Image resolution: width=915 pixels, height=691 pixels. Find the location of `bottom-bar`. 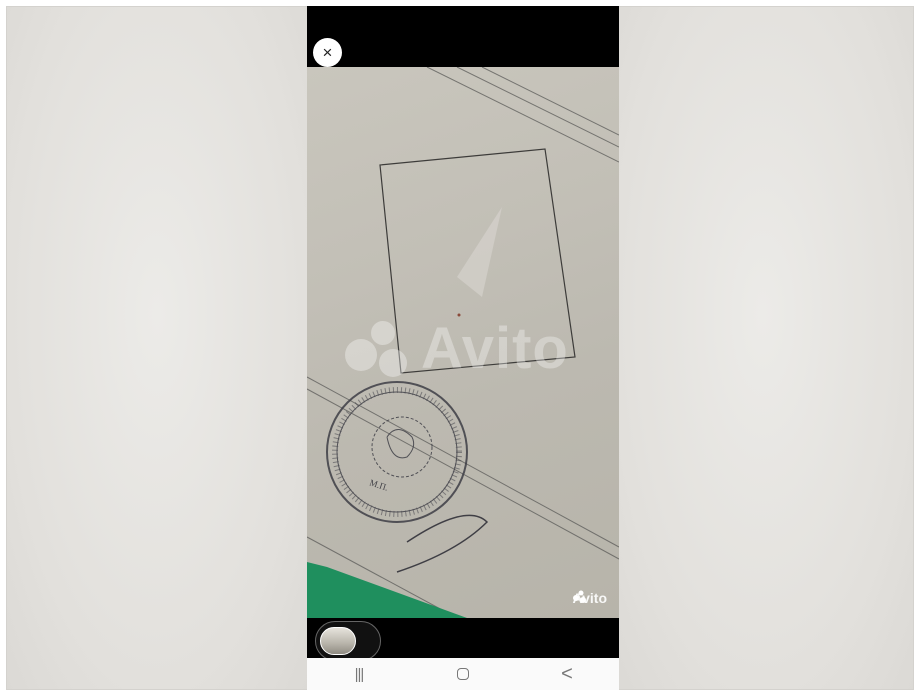

bottom-bar is located at coordinates (463, 639).